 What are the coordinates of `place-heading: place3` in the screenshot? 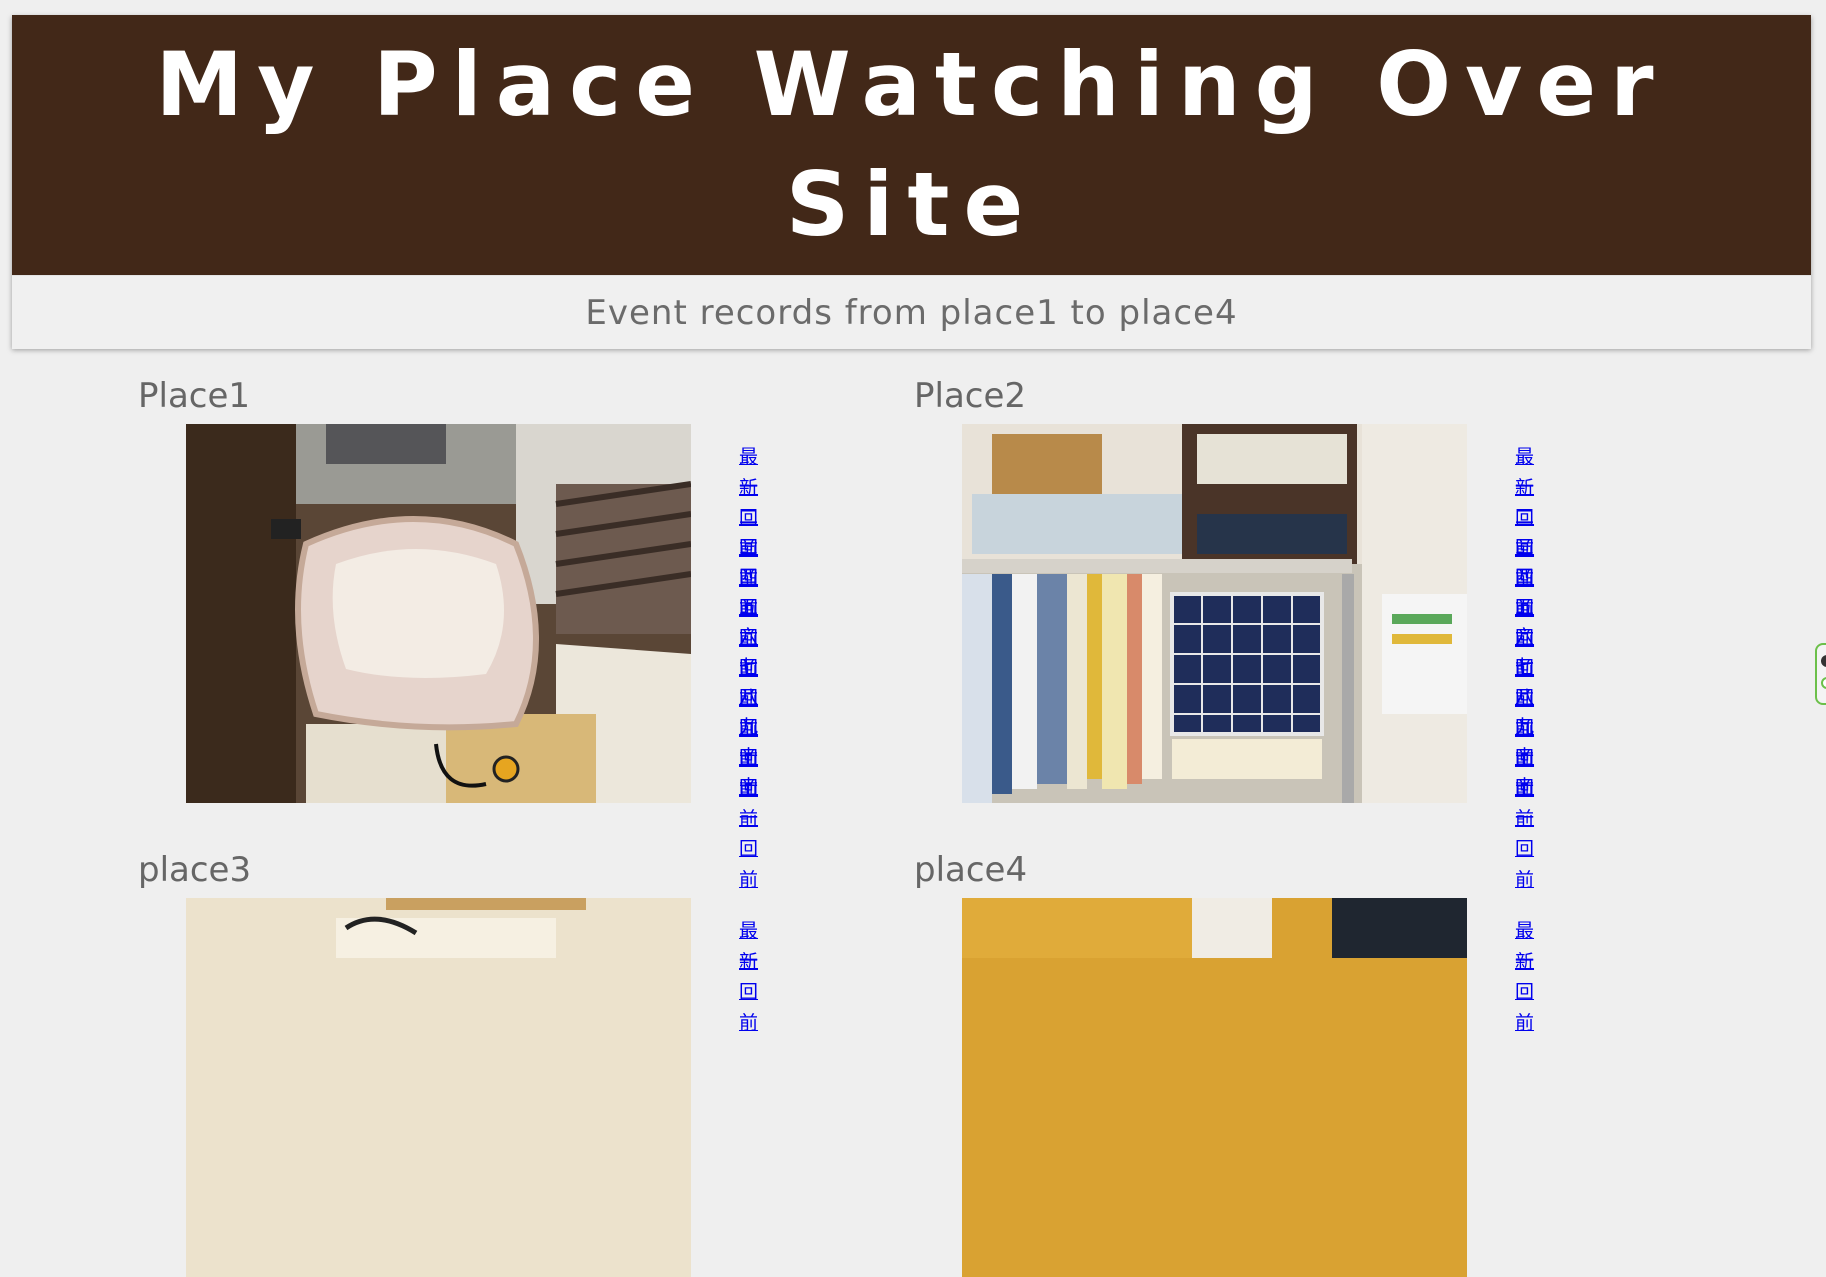 It's located at (195, 870).